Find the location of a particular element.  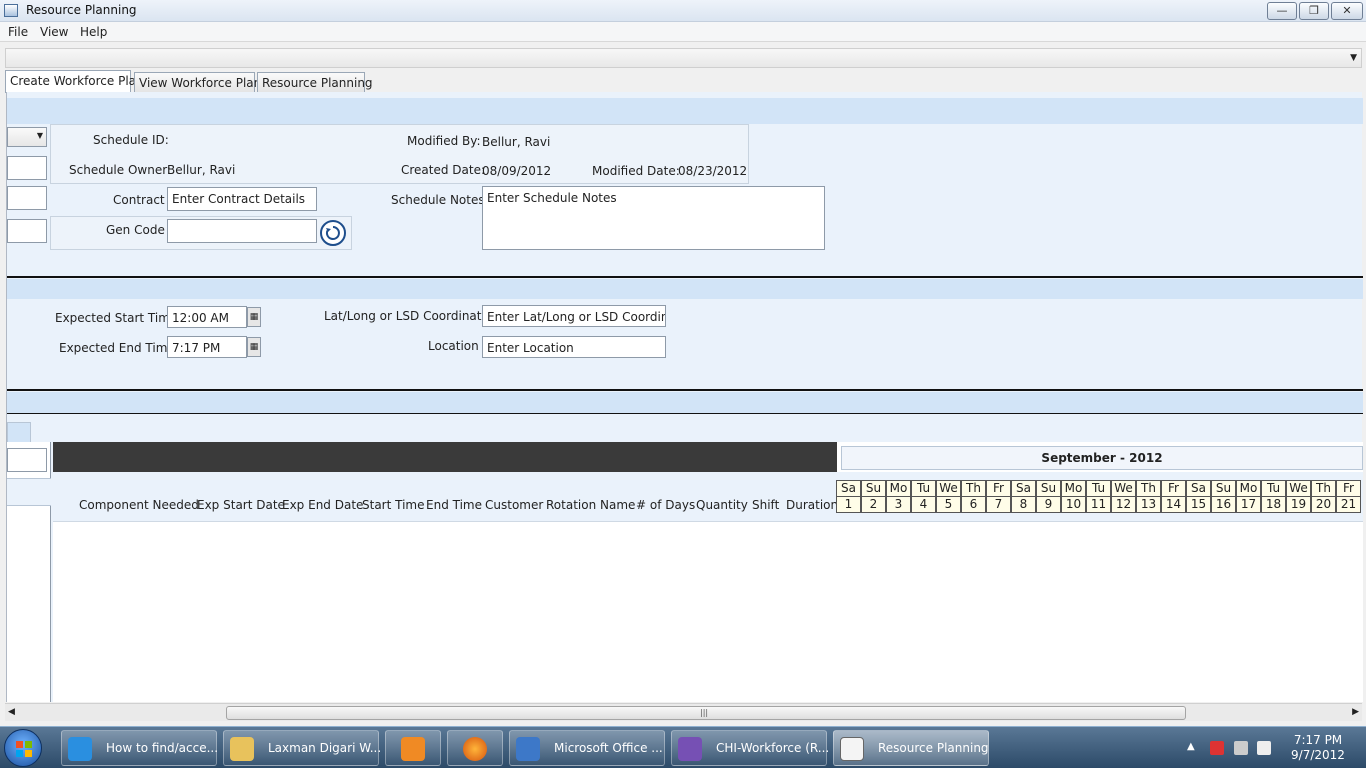

calendar-day-number: 12 is located at coordinates (1123, 504).